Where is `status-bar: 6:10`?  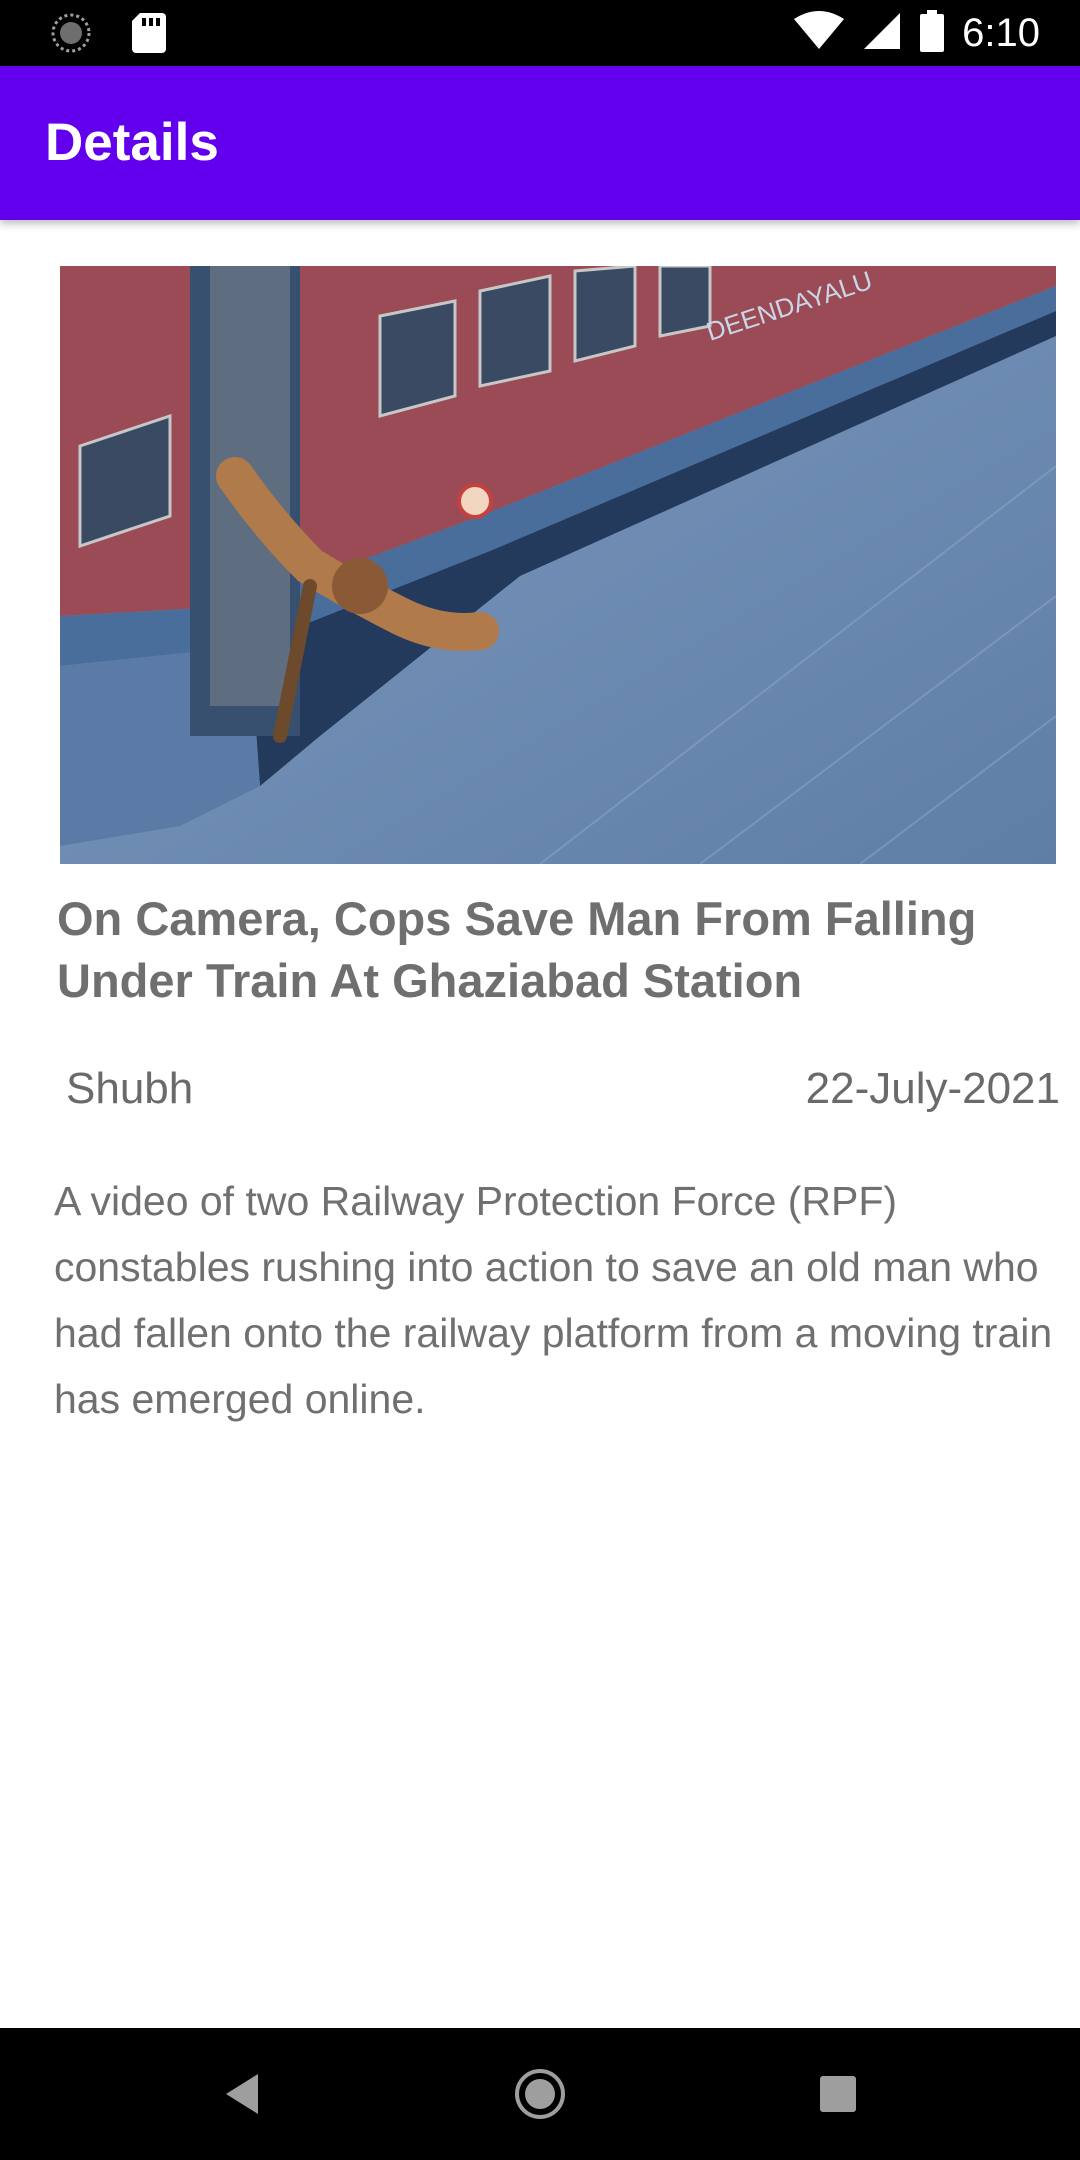
status-bar: 6:10 is located at coordinates (540, 33).